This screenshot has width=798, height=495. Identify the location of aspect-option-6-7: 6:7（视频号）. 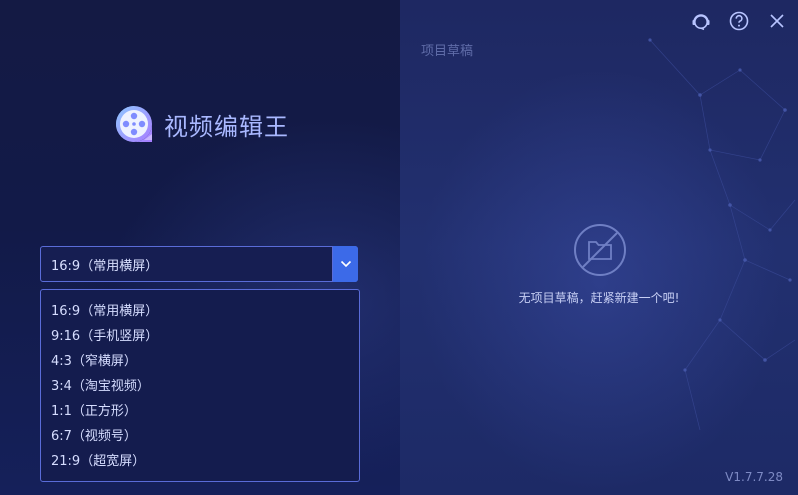
(200, 436).